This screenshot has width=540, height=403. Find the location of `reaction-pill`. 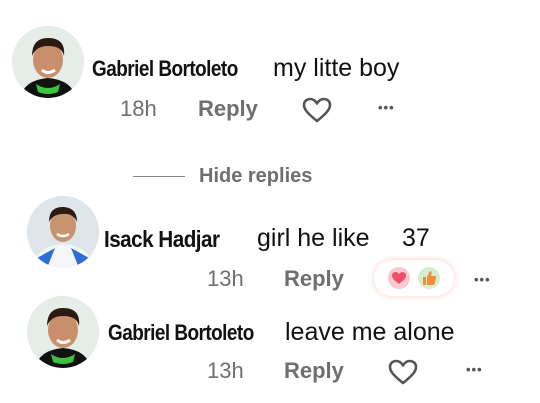

reaction-pill is located at coordinates (414, 278).